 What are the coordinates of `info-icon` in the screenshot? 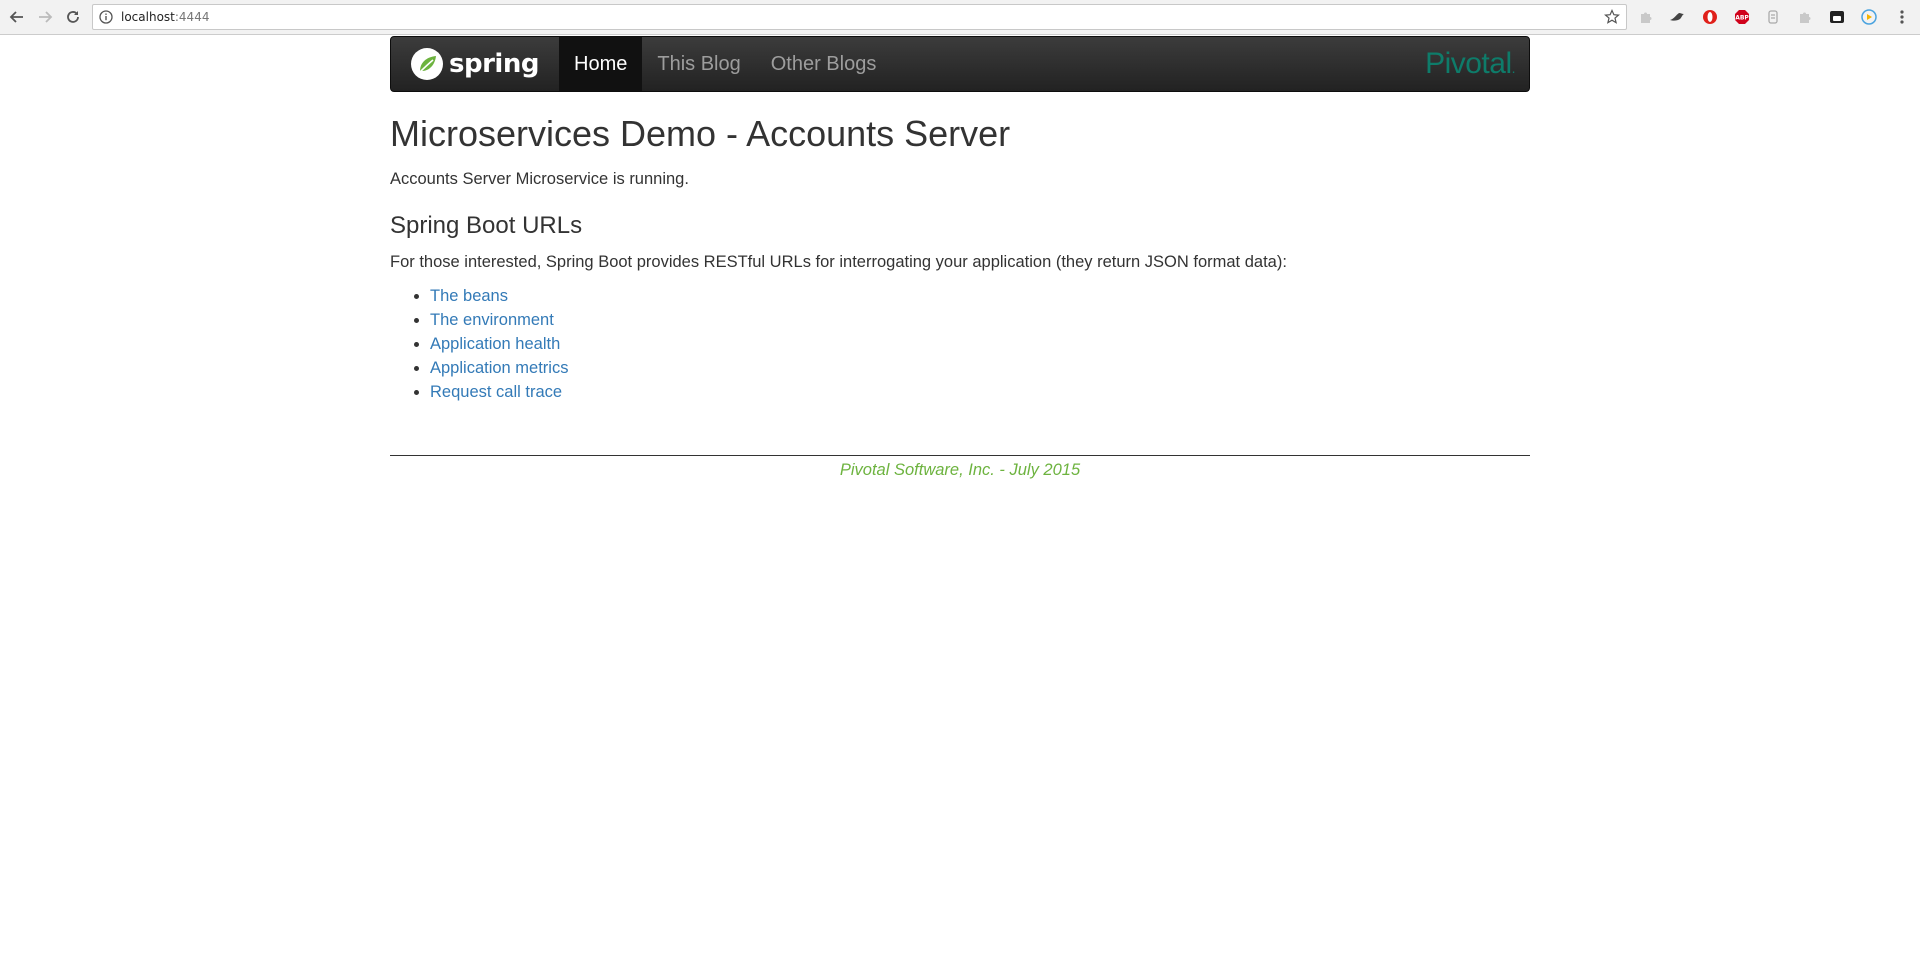 It's located at (106, 19).